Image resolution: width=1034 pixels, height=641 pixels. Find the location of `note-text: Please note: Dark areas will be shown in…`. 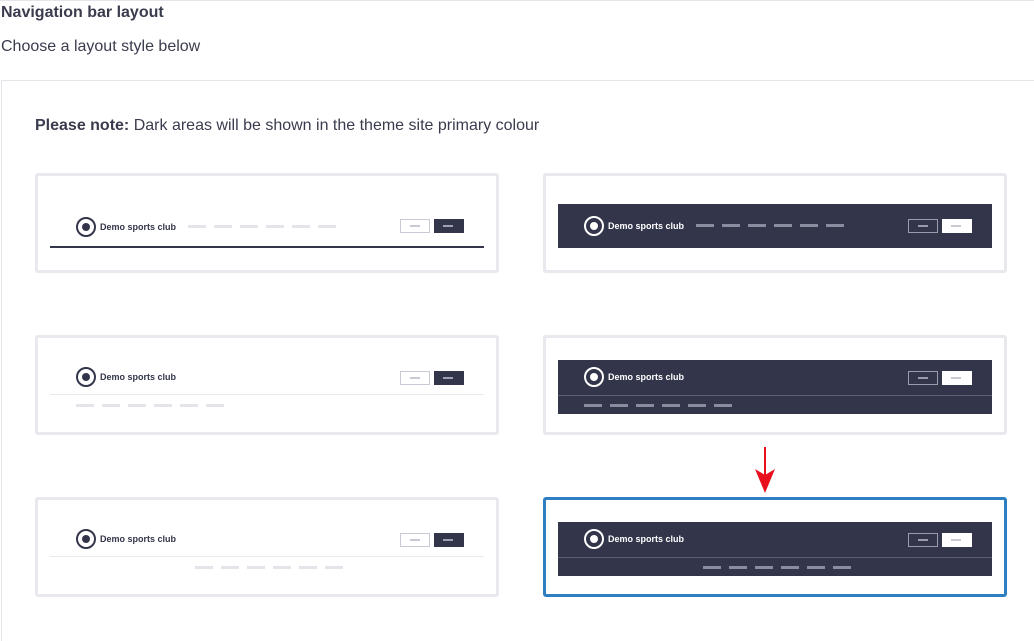

note-text: Please note: Dark areas will be shown in… is located at coordinates (287, 126).